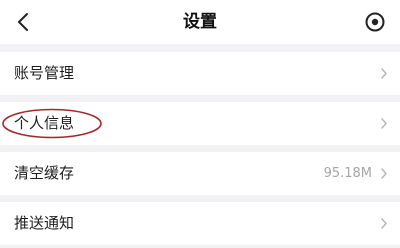 This screenshot has height=248, width=400. Describe the element at coordinates (347, 173) in the screenshot. I see `cache-size-value: 95.18M` at that location.